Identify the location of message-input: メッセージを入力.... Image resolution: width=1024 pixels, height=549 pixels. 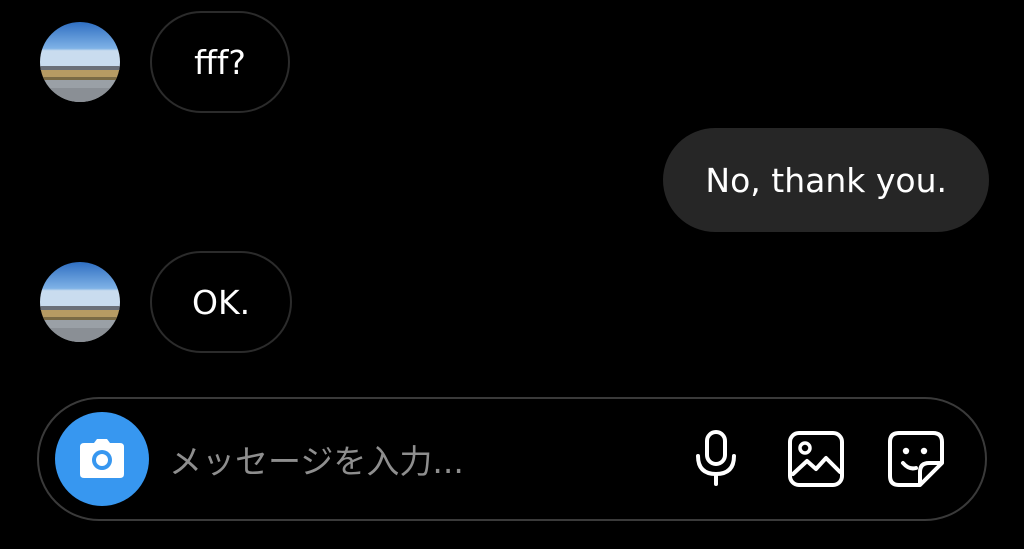
(316, 459).